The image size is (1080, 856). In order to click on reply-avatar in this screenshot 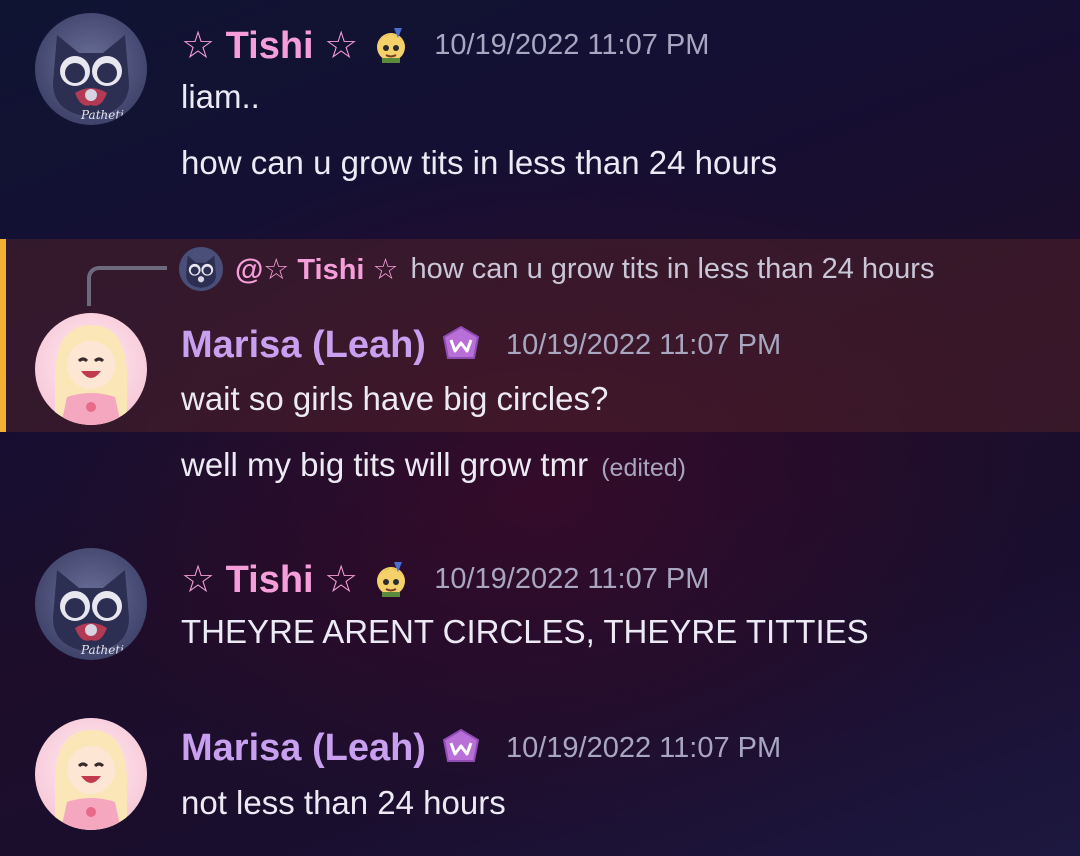, I will do `click(201, 269)`.